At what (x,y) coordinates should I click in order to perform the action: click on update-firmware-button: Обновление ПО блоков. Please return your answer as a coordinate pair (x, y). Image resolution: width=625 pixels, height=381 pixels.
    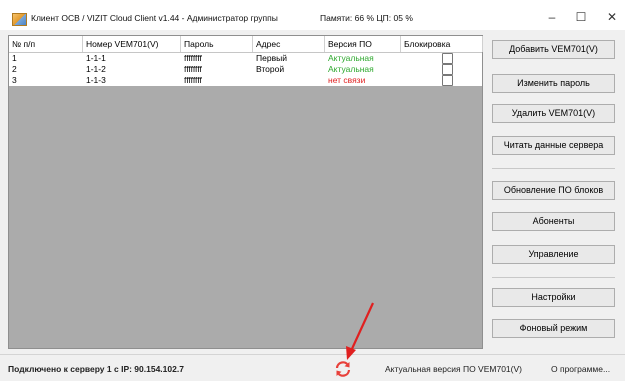
    Looking at the image, I should click on (553, 190).